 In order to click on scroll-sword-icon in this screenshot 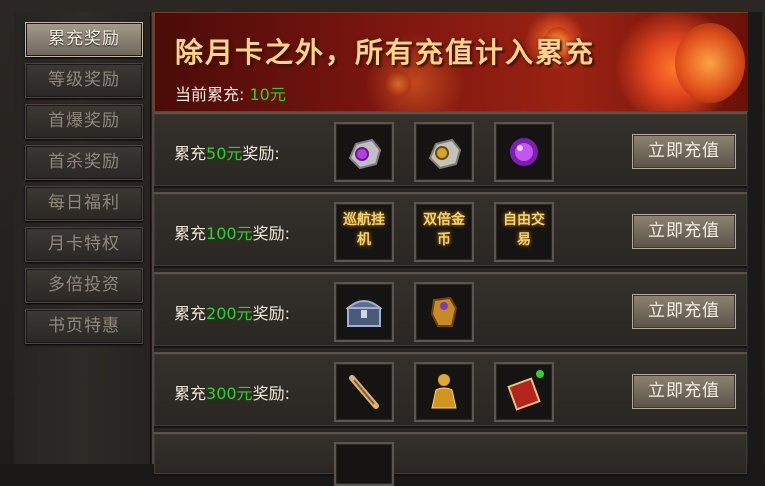, I will do `click(364, 392)`.